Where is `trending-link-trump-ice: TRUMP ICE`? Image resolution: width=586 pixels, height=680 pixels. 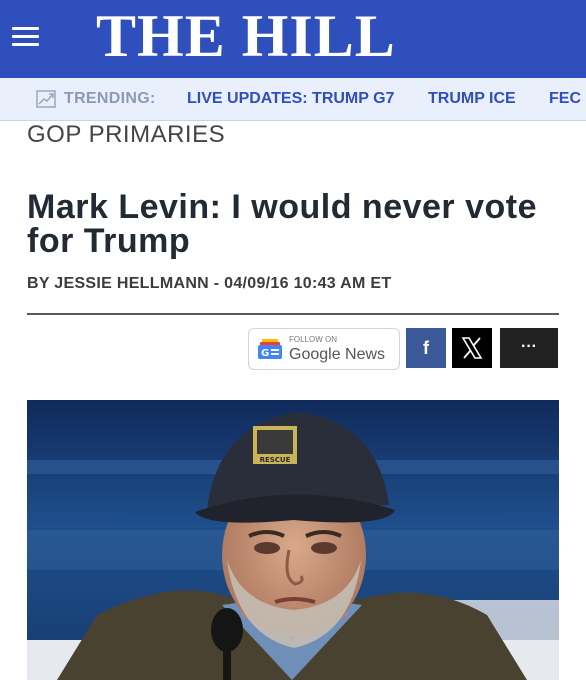 trending-link-trump-ice: TRUMP ICE is located at coordinates (472, 99).